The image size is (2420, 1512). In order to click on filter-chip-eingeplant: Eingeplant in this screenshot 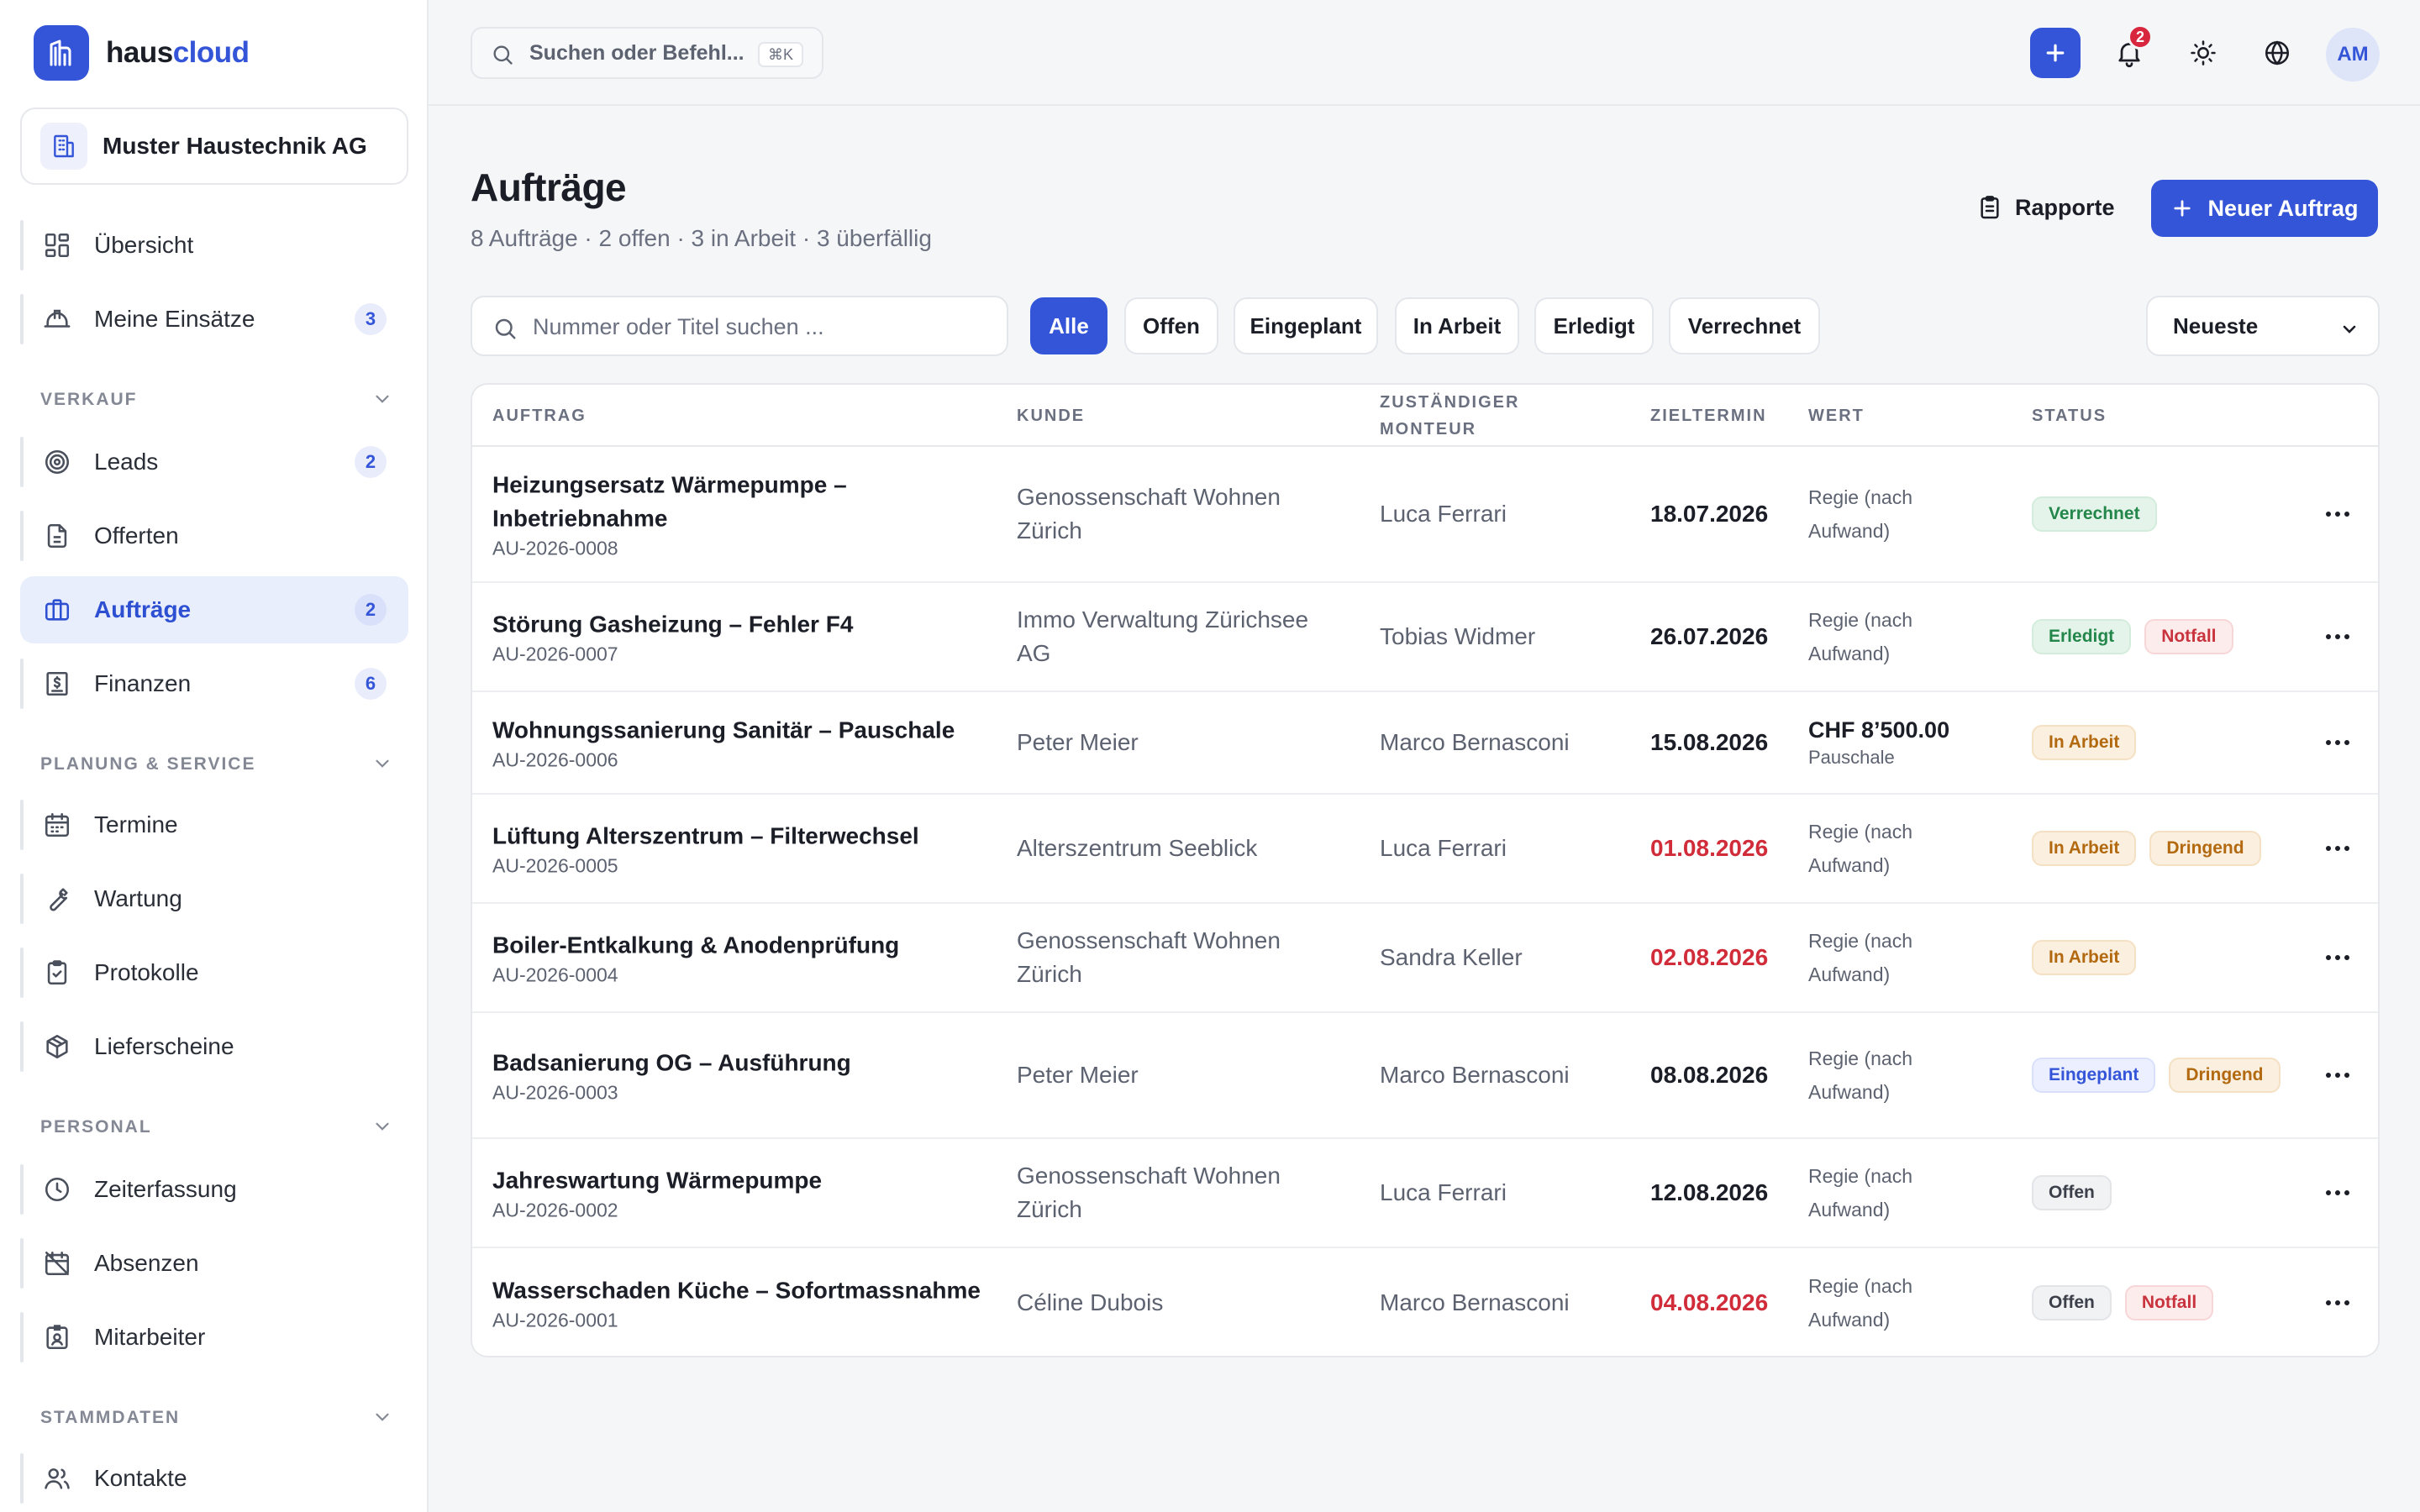, I will do `click(1306, 325)`.